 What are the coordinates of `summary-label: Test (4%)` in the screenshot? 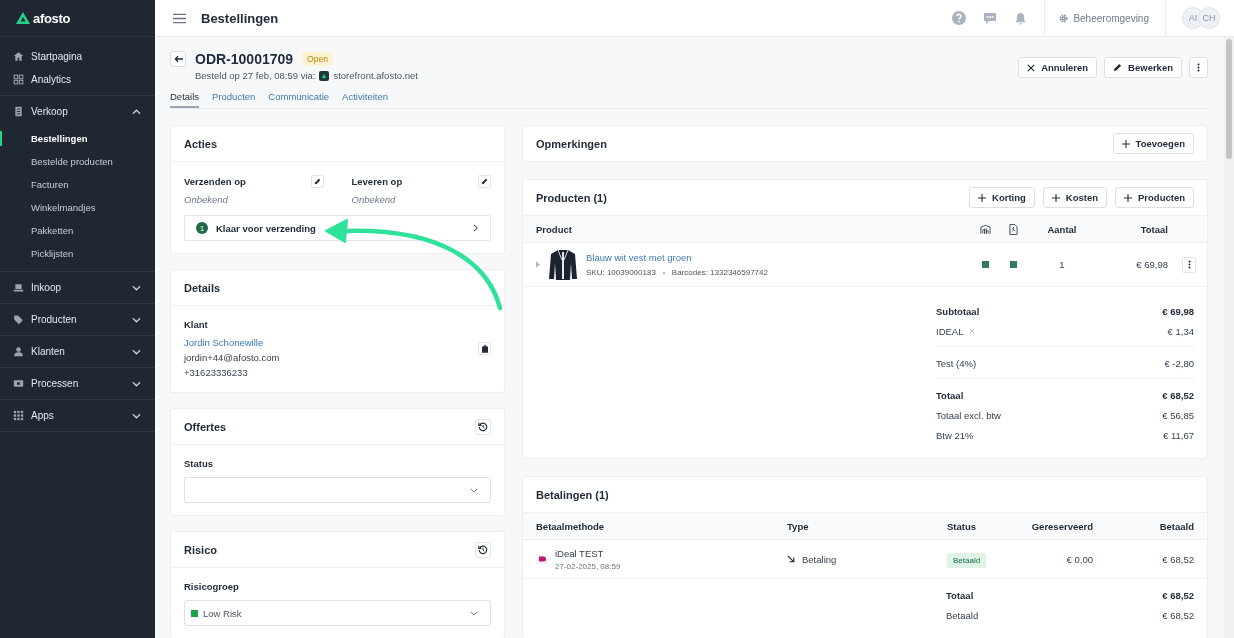 It's located at (956, 363).